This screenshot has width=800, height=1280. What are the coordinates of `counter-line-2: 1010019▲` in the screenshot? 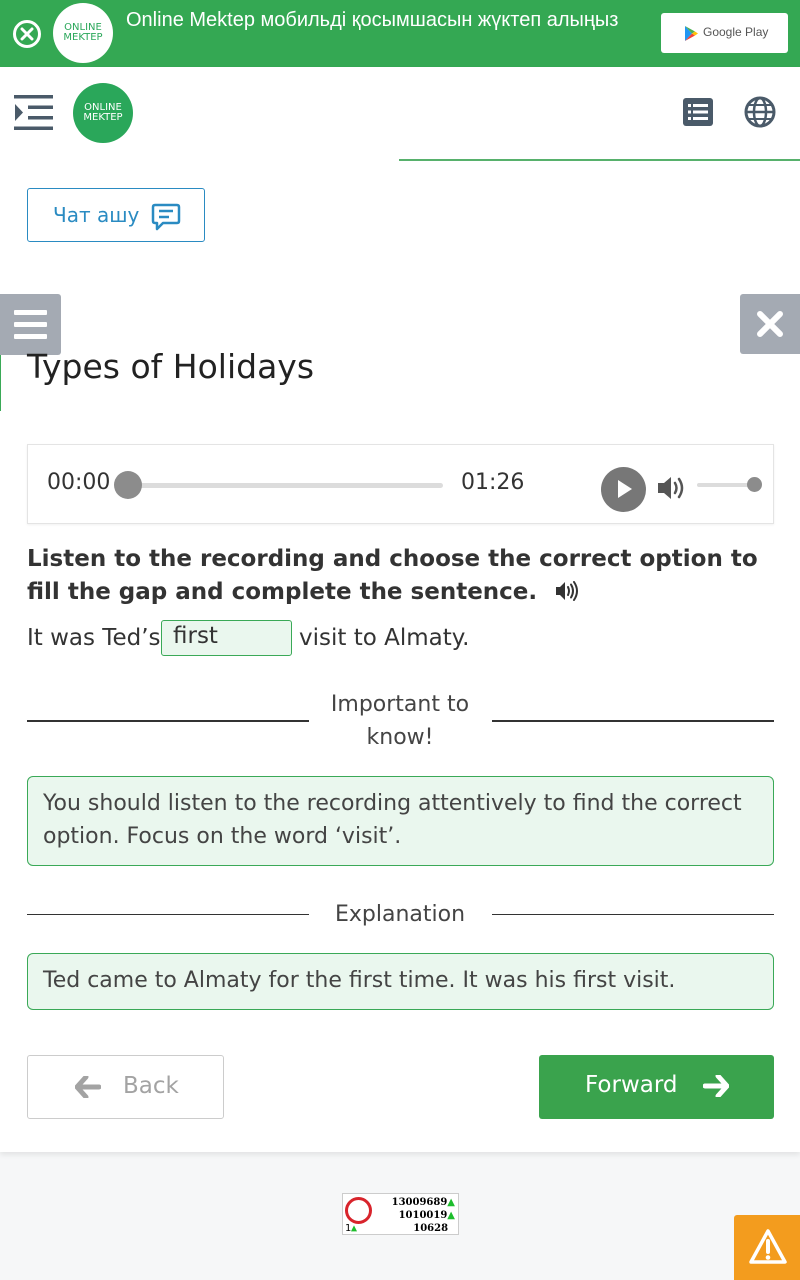 It's located at (426, 1215).